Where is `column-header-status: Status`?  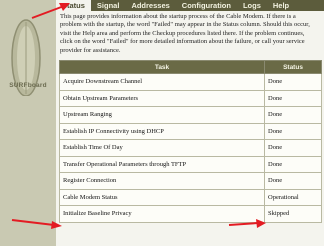
column-header-status: Status is located at coordinates (293, 67).